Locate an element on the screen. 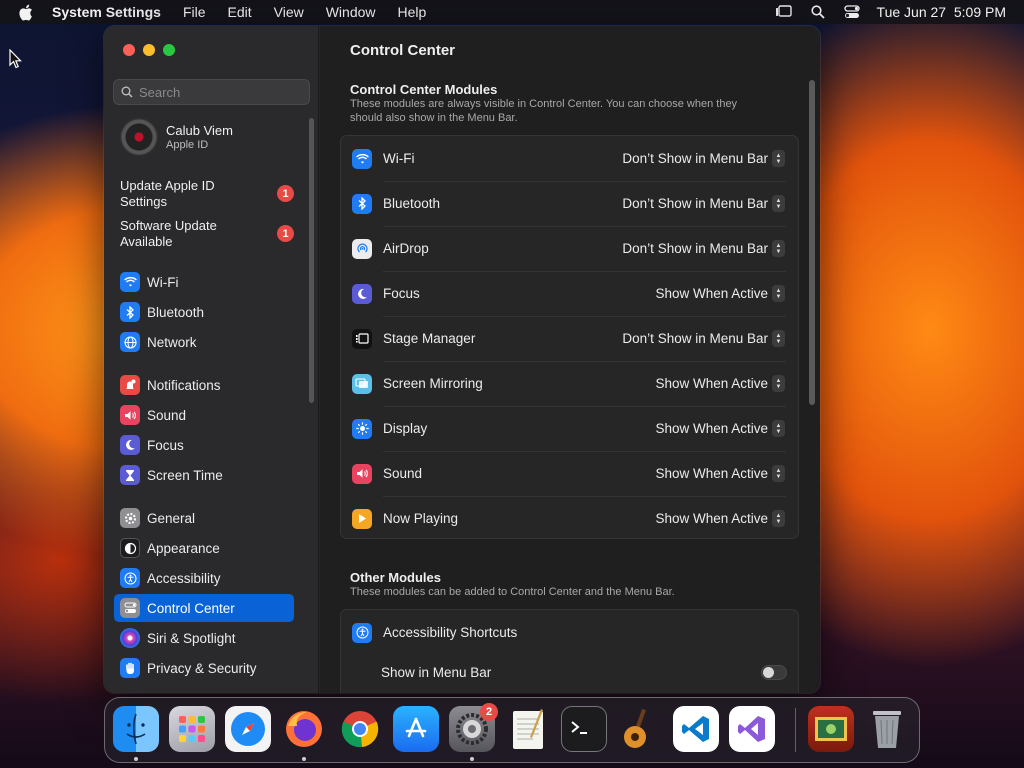 The image size is (1024, 768). sidebar-item-appearance: Appearance is located at coordinates (204, 548).